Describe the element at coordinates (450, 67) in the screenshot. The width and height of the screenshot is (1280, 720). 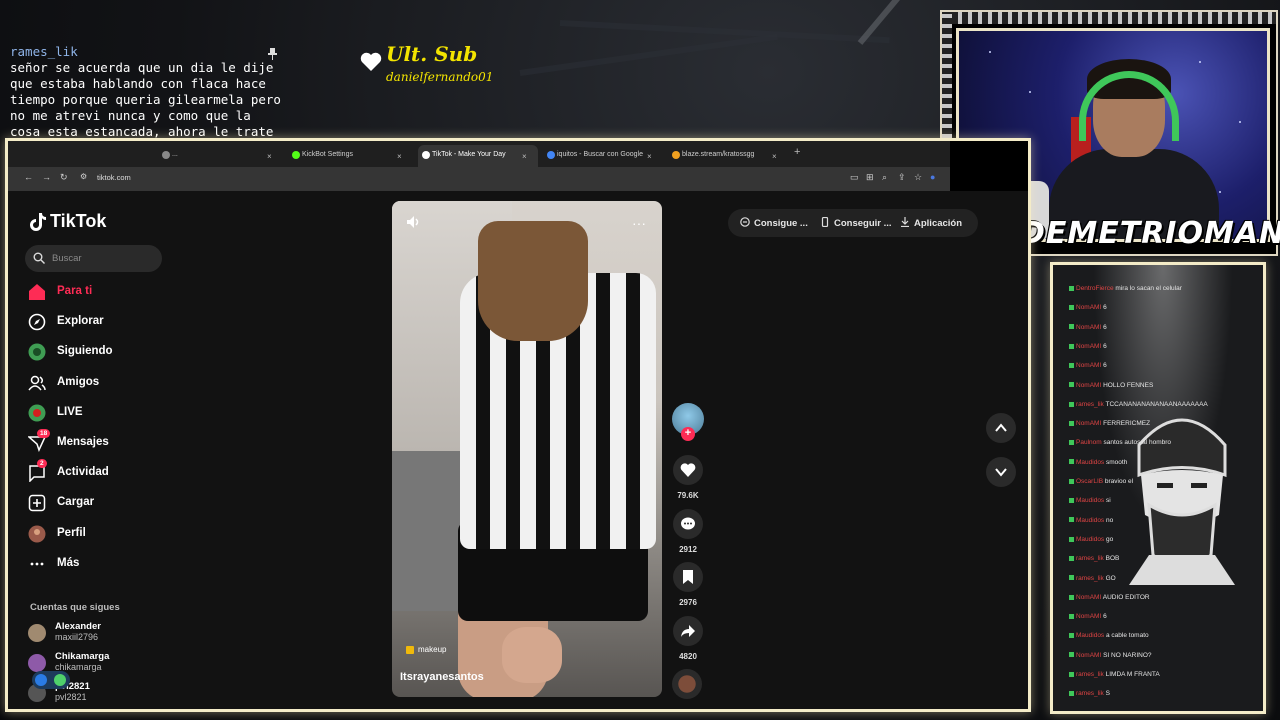
I see `last-sub-widget: Ult. Sub danielfernando01` at that location.